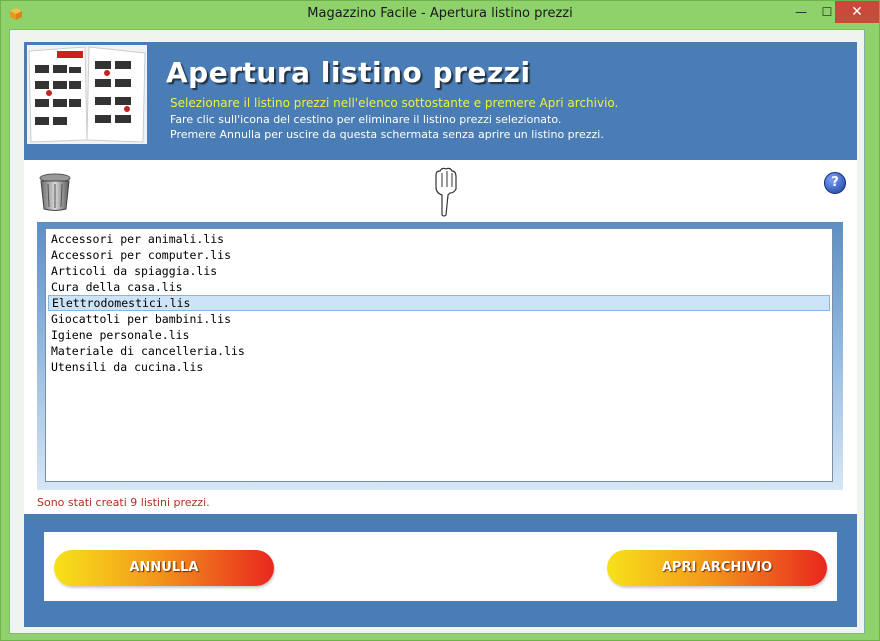 The height and width of the screenshot is (641, 880). I want to click on catalog-image-icon, so click(87, 94).